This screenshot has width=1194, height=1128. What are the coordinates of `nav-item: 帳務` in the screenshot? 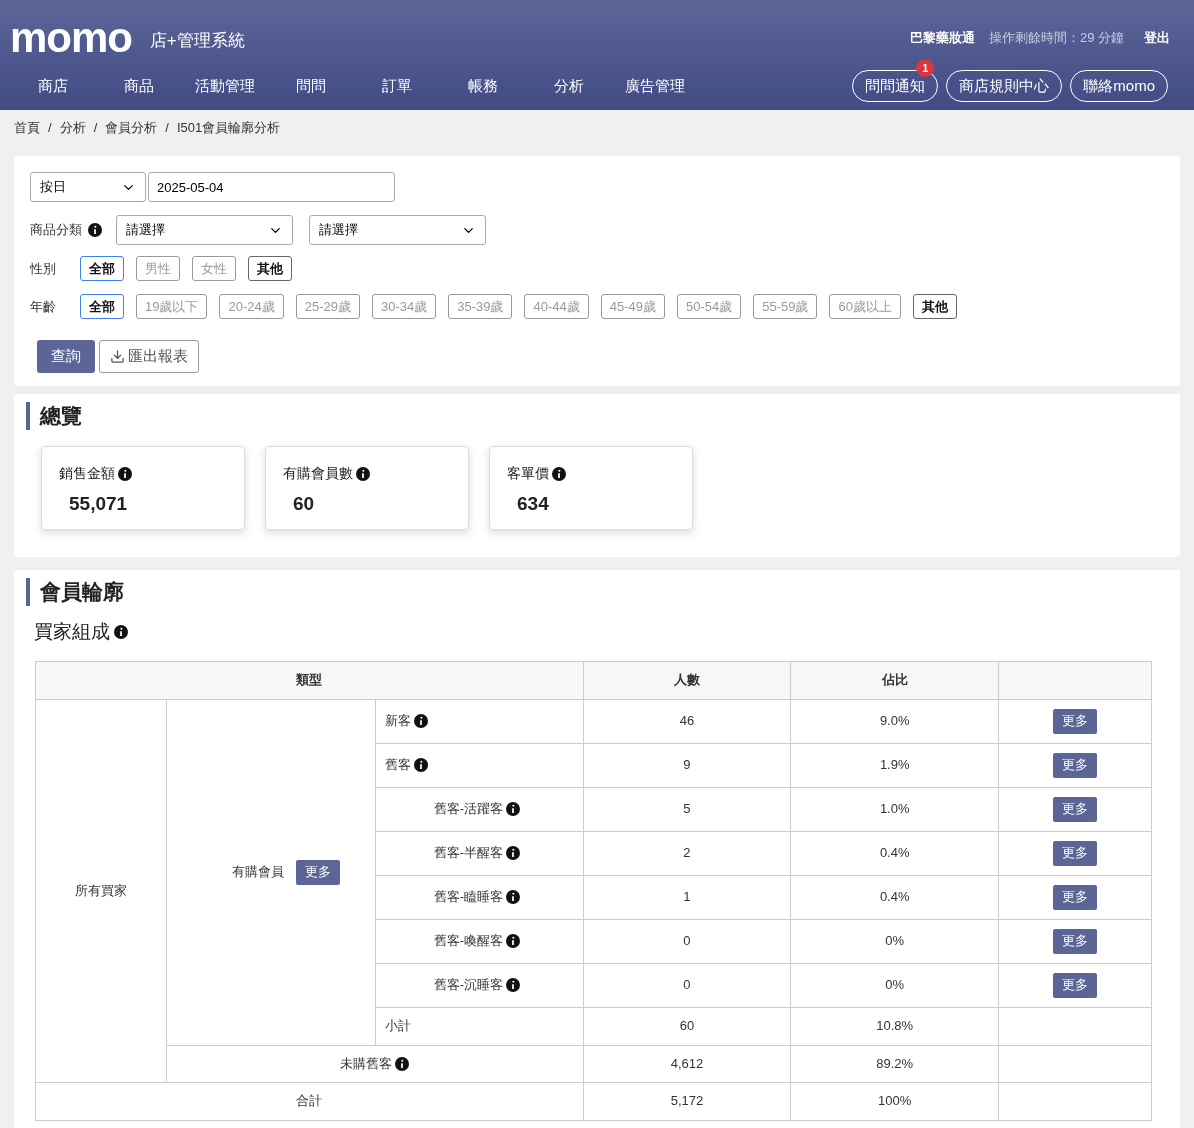 It's located at (483, 86).